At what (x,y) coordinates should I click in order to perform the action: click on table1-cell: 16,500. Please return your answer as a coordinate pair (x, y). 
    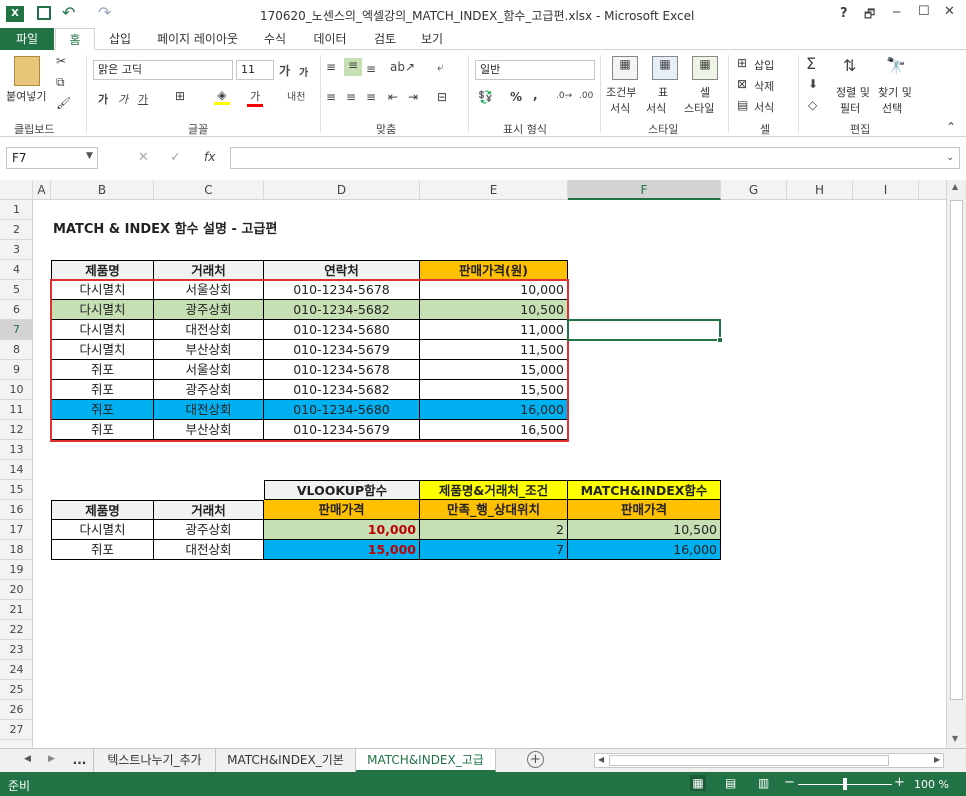
    Looking at the image, I should click on (494, 430).